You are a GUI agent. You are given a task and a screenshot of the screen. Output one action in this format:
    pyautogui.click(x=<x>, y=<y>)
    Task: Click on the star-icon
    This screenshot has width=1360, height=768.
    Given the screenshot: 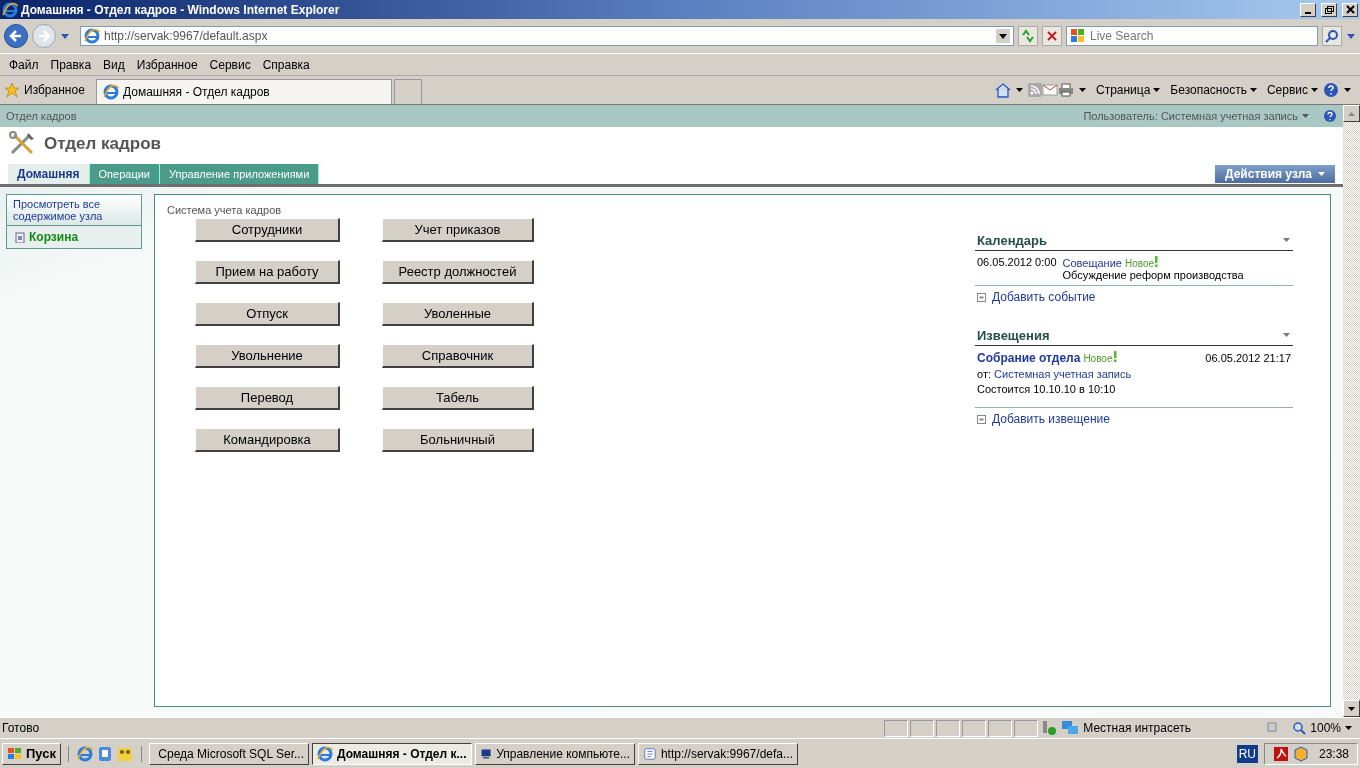 What is the action you would take?
    pyautogui.click(x=12, y=90)
    